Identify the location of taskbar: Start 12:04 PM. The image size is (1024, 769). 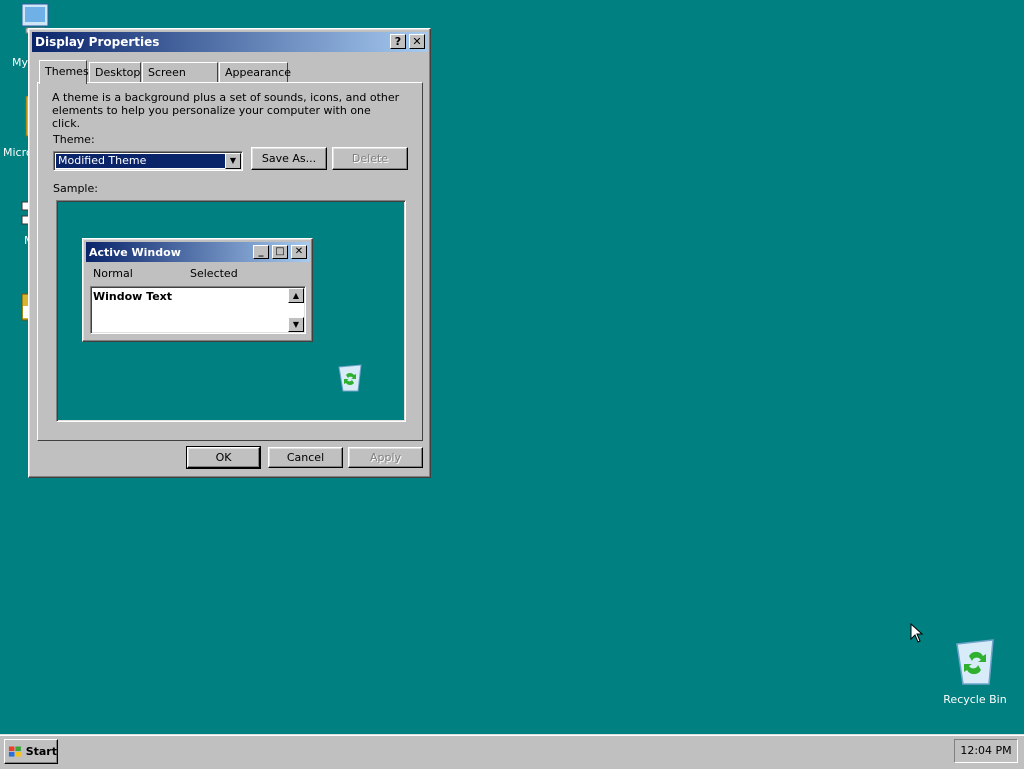
(512, 751).